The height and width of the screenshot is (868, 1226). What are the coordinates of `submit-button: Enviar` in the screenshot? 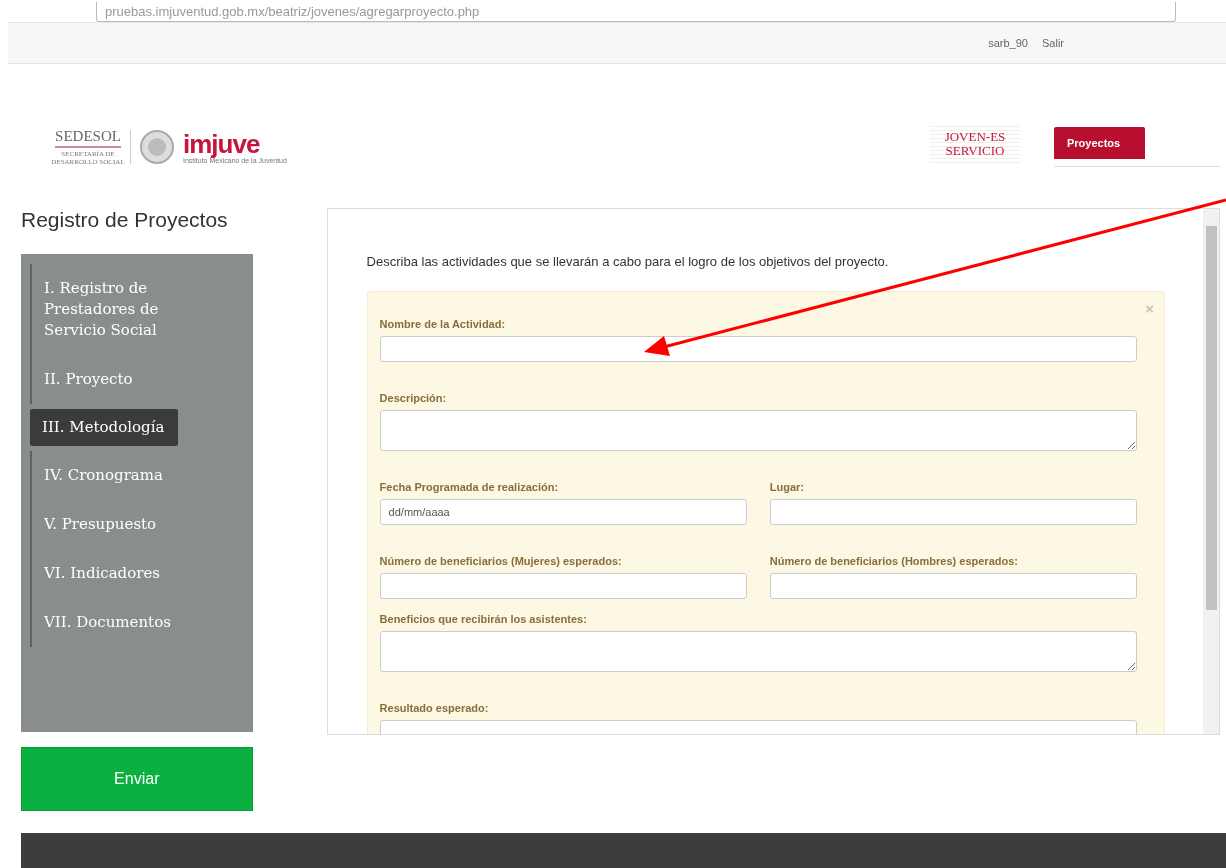 It's located at (137, 779).